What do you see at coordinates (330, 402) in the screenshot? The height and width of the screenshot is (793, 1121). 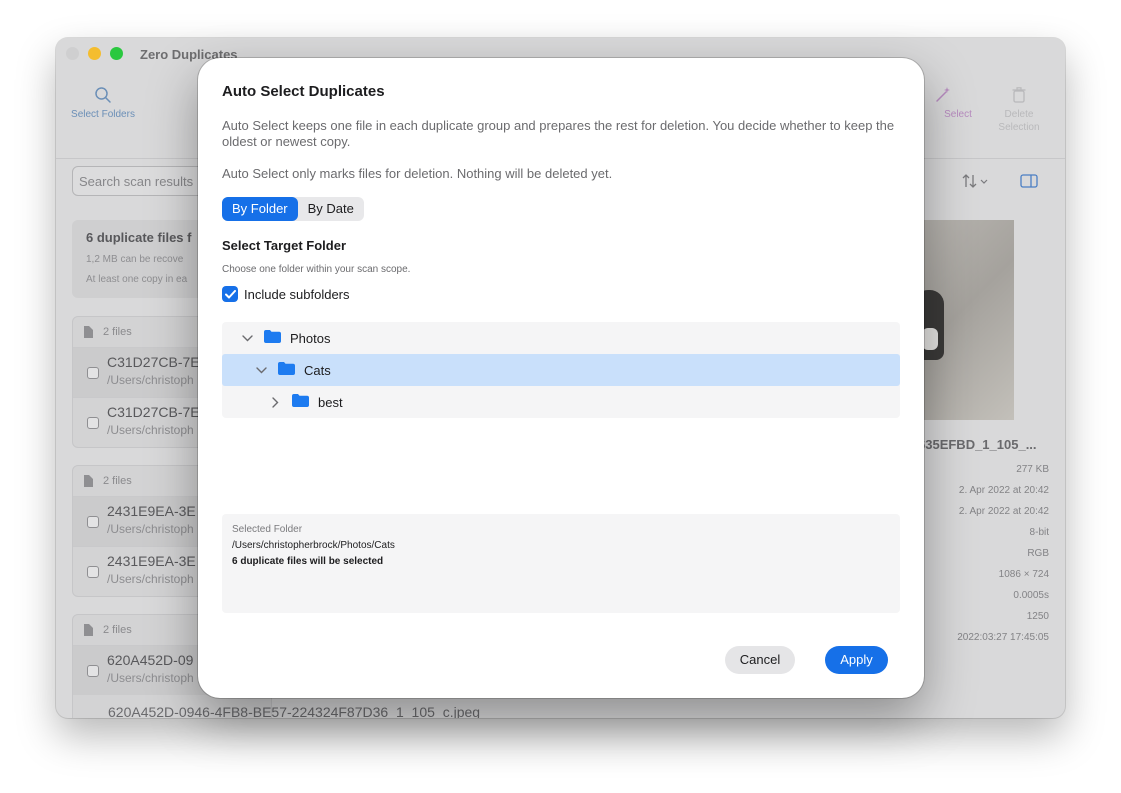 I see `tree-item-label: best` at bounding box center [330, 402].